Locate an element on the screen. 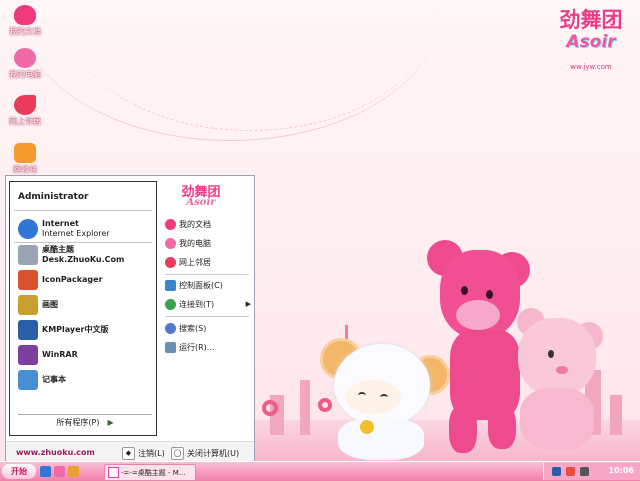  desktop-icon-network-places: 网上邻居 is located at coordinates (25, 111).